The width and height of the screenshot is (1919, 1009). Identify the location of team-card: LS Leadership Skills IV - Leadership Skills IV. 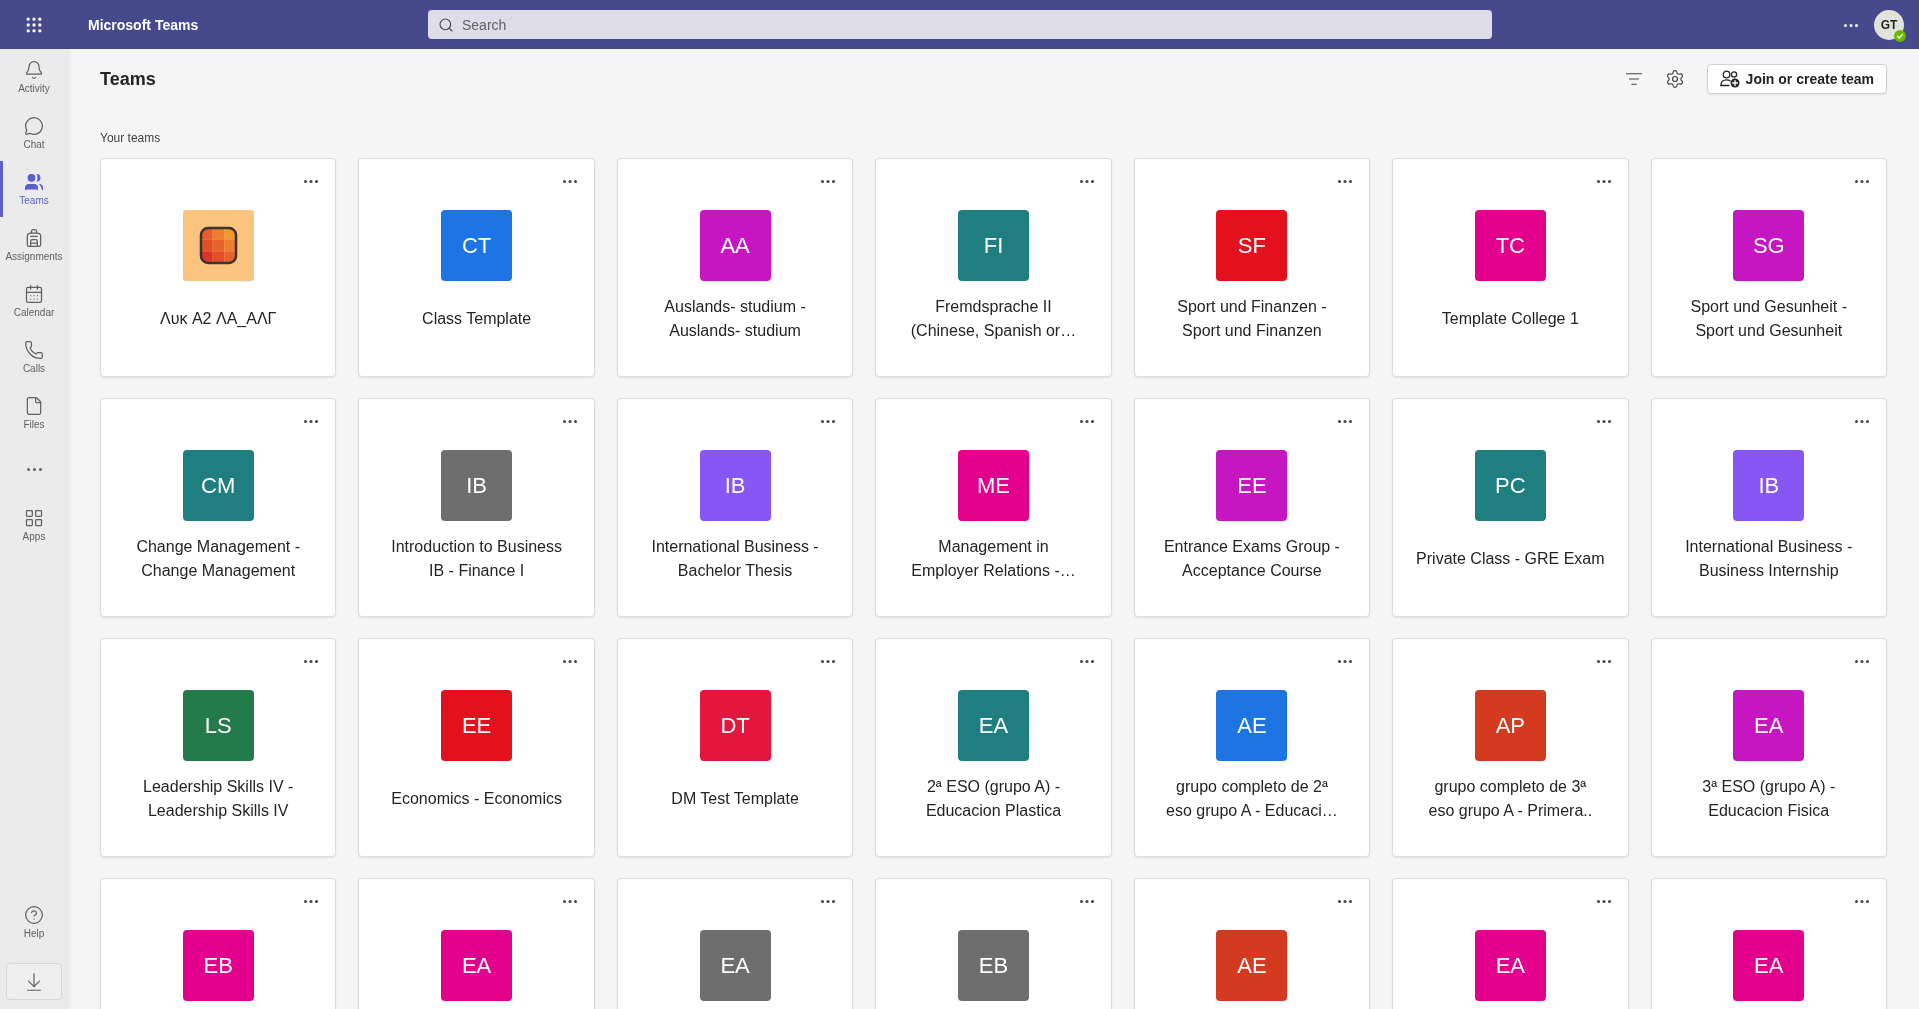
(218, 747).